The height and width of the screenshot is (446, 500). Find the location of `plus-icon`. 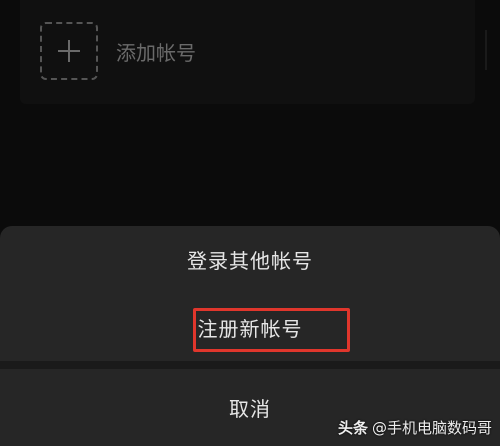

plus-icon is located at coordinates (69, 51).